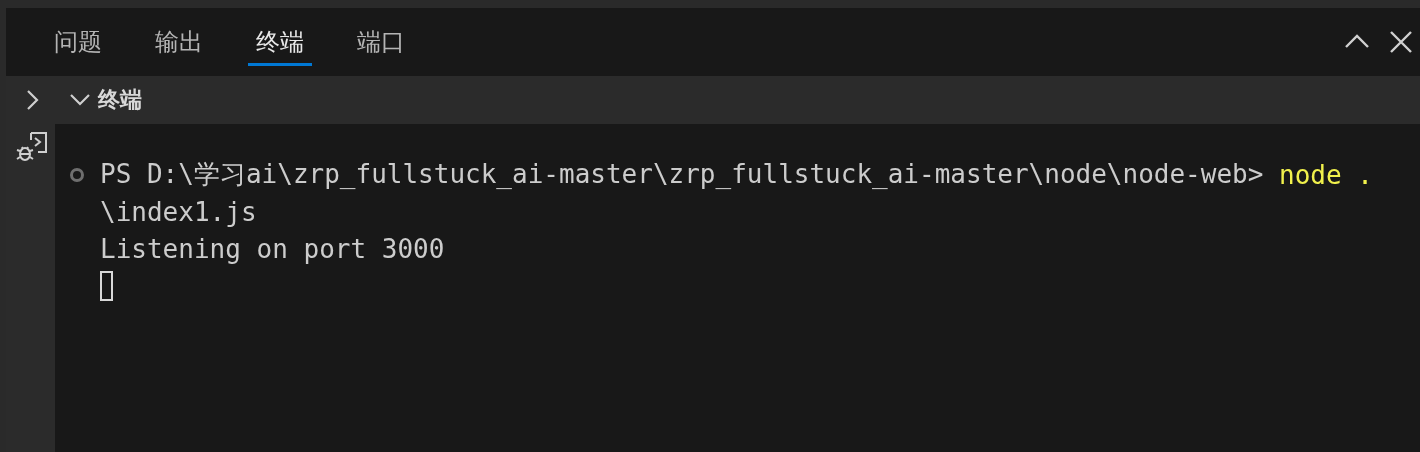 This screenshot has height=452, width=1420. Describe the element at coordinates (77, 174) in the screenshot. I see `command-status-icon` at that location.